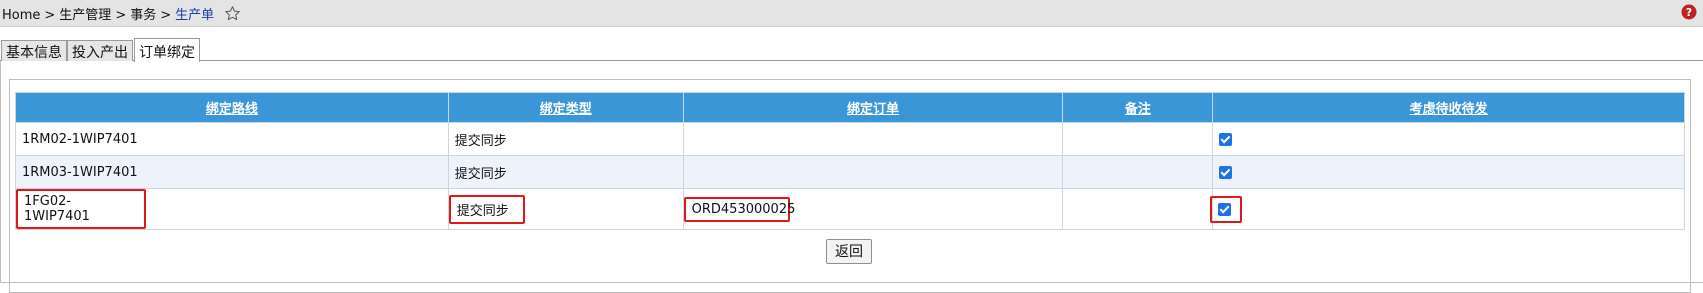  What do you see at coordinates (849, 251) in the screenshot?
I see `back-button: 返回` at bounding box center [849, 251].